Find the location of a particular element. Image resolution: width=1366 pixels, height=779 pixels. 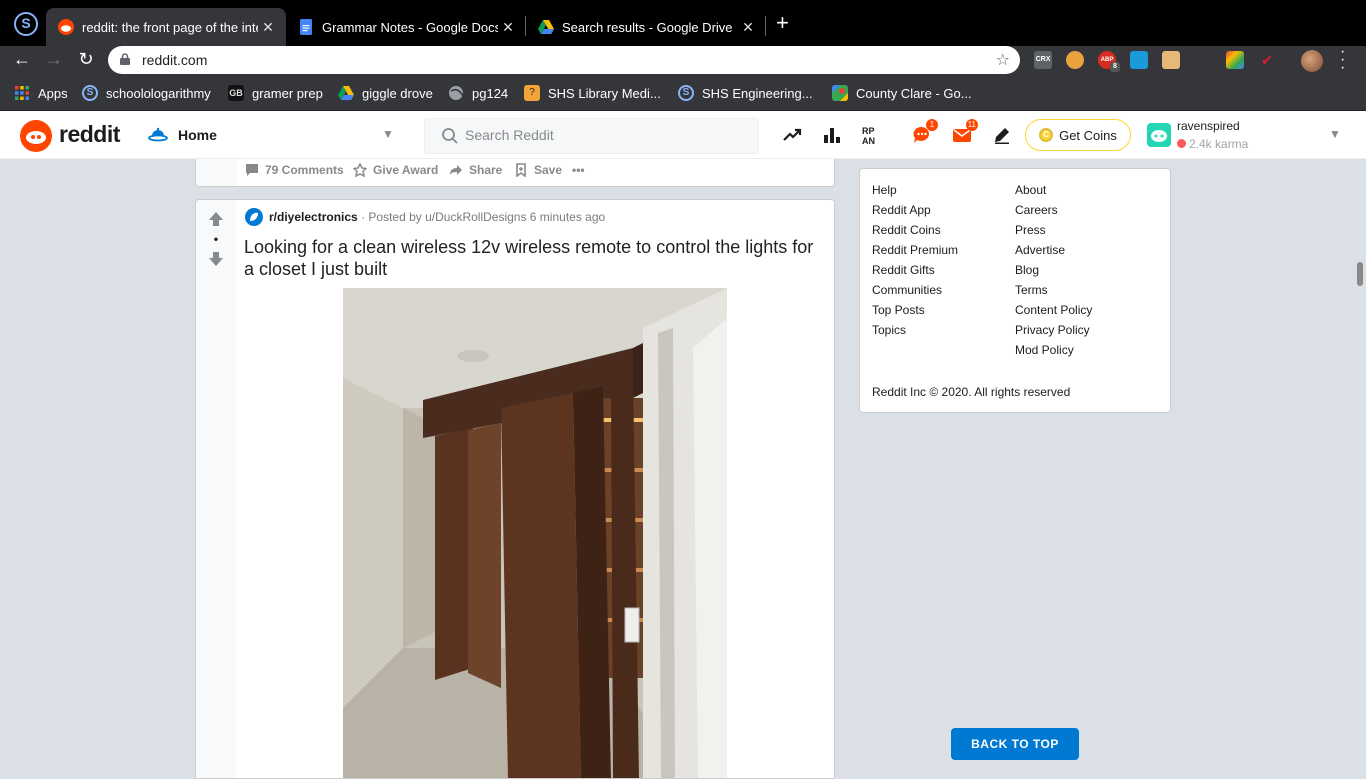

comment-icon is located at coordinates (252, 170).